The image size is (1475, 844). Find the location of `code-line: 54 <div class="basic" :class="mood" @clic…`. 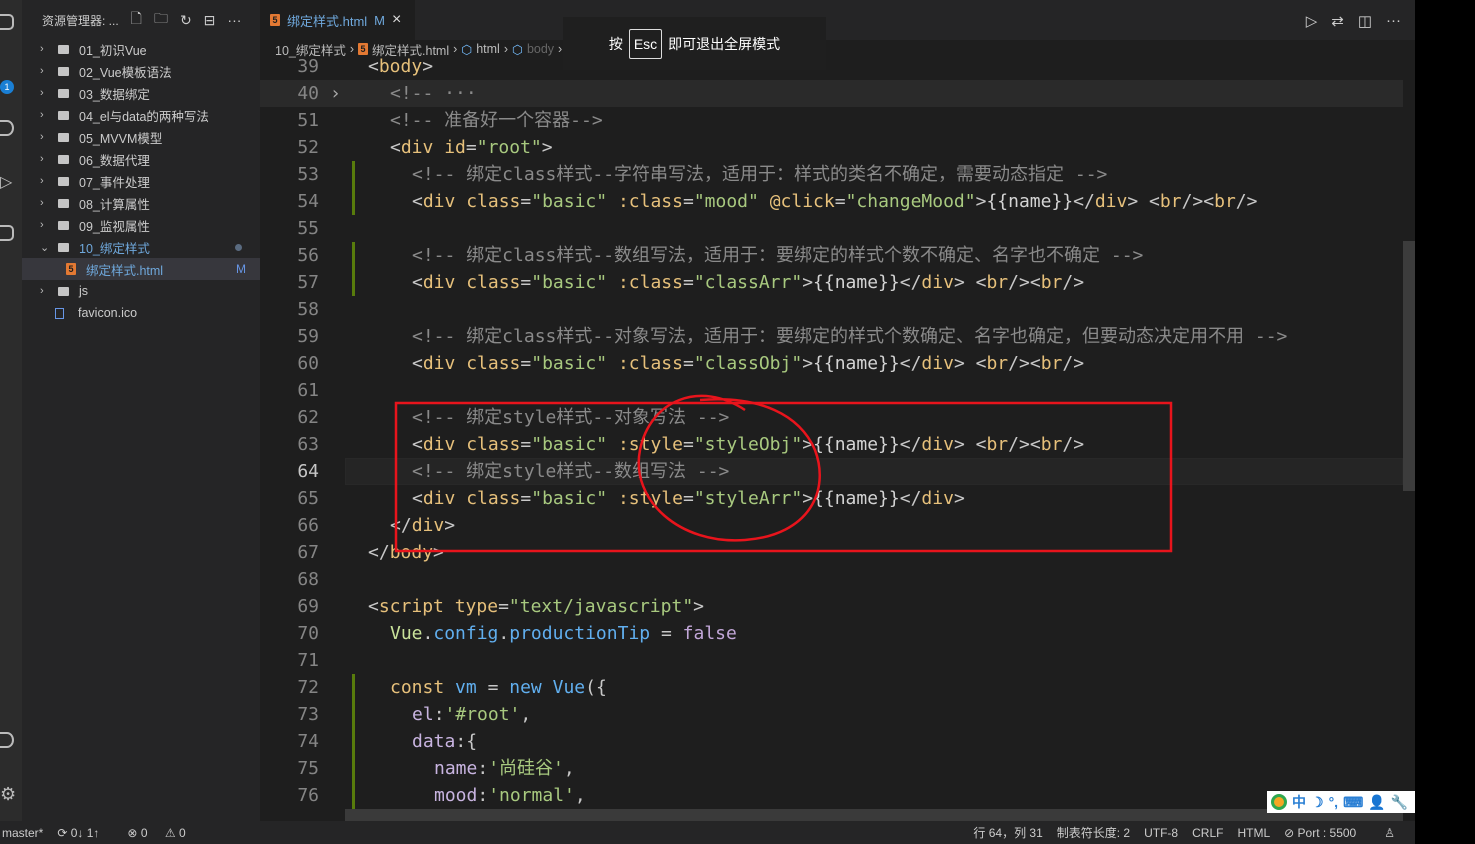

code-line: 54 <div class="basic" :class="mood" @clic… is located at coordinates (831, 201).